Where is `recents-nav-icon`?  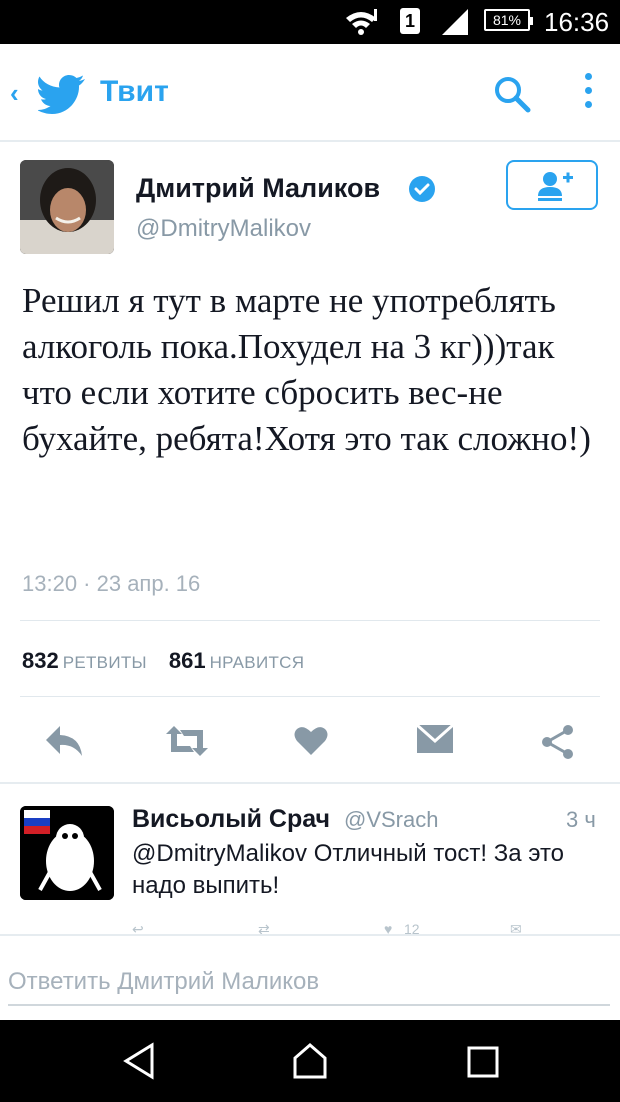 recents-nav-icon is located at coordinates (483, 1061).